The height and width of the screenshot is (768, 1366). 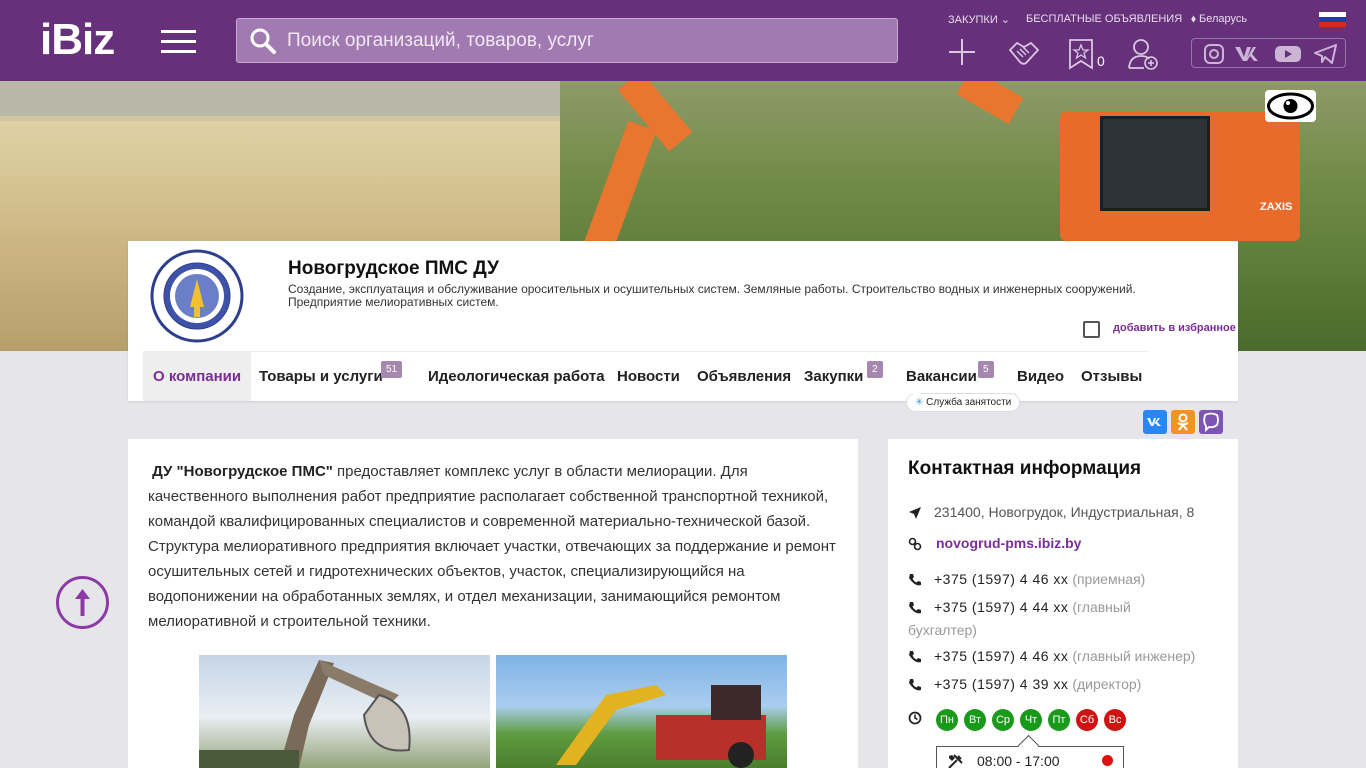 I want to click on employment-service-tooltip: ✳ Служба занятости, so click(x=963, y=400).